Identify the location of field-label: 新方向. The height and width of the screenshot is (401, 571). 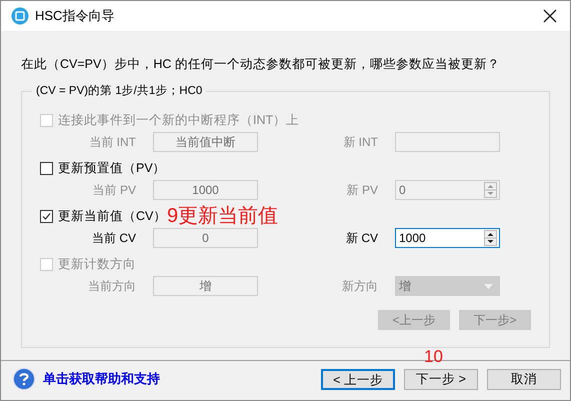
(359, 287).